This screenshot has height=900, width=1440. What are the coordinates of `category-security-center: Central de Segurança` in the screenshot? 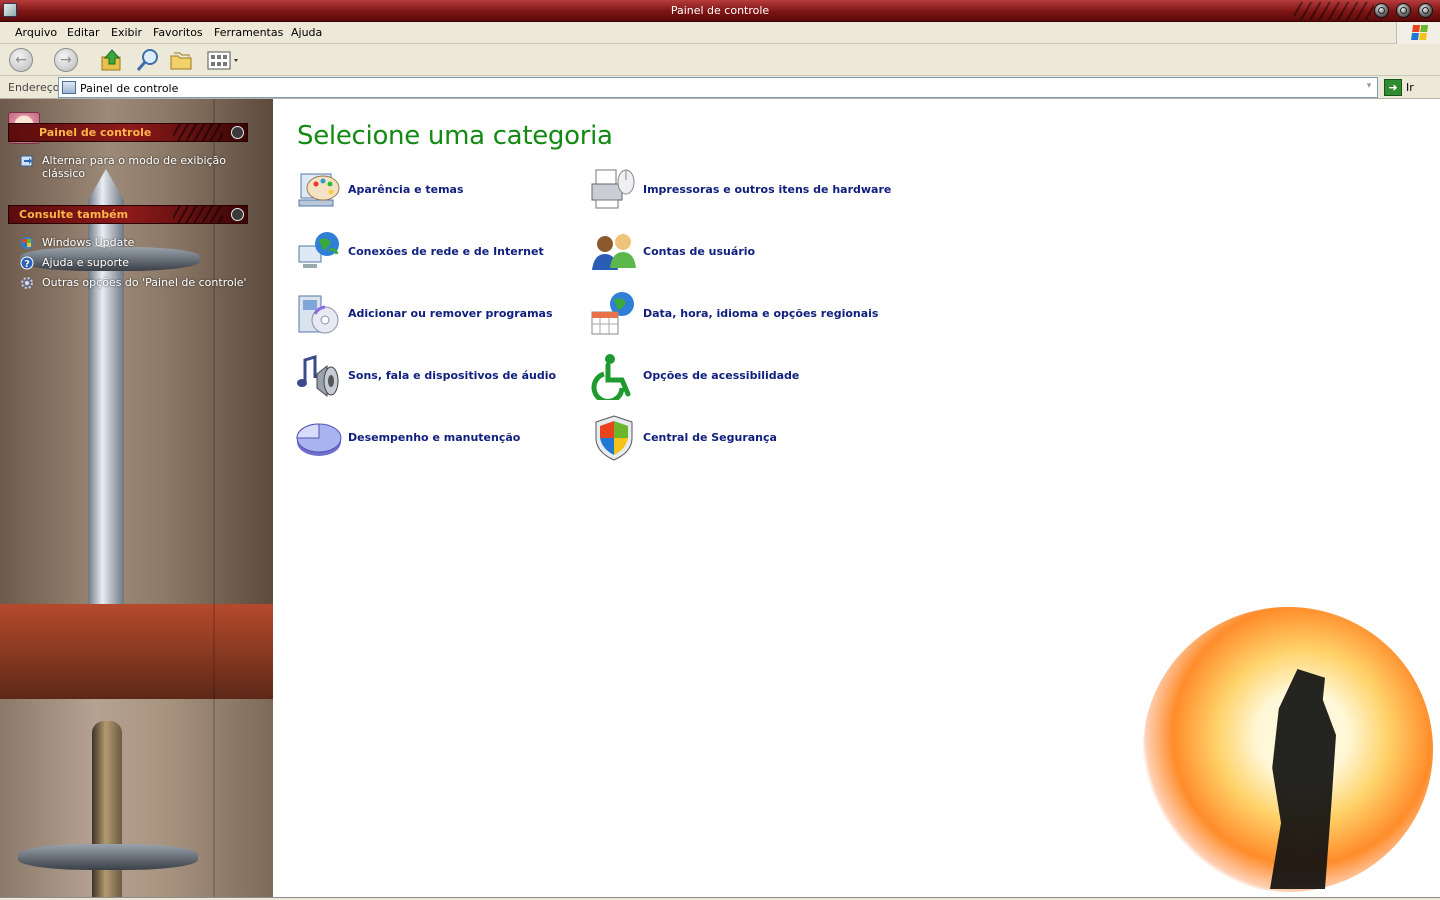 It's located at (740, 438).